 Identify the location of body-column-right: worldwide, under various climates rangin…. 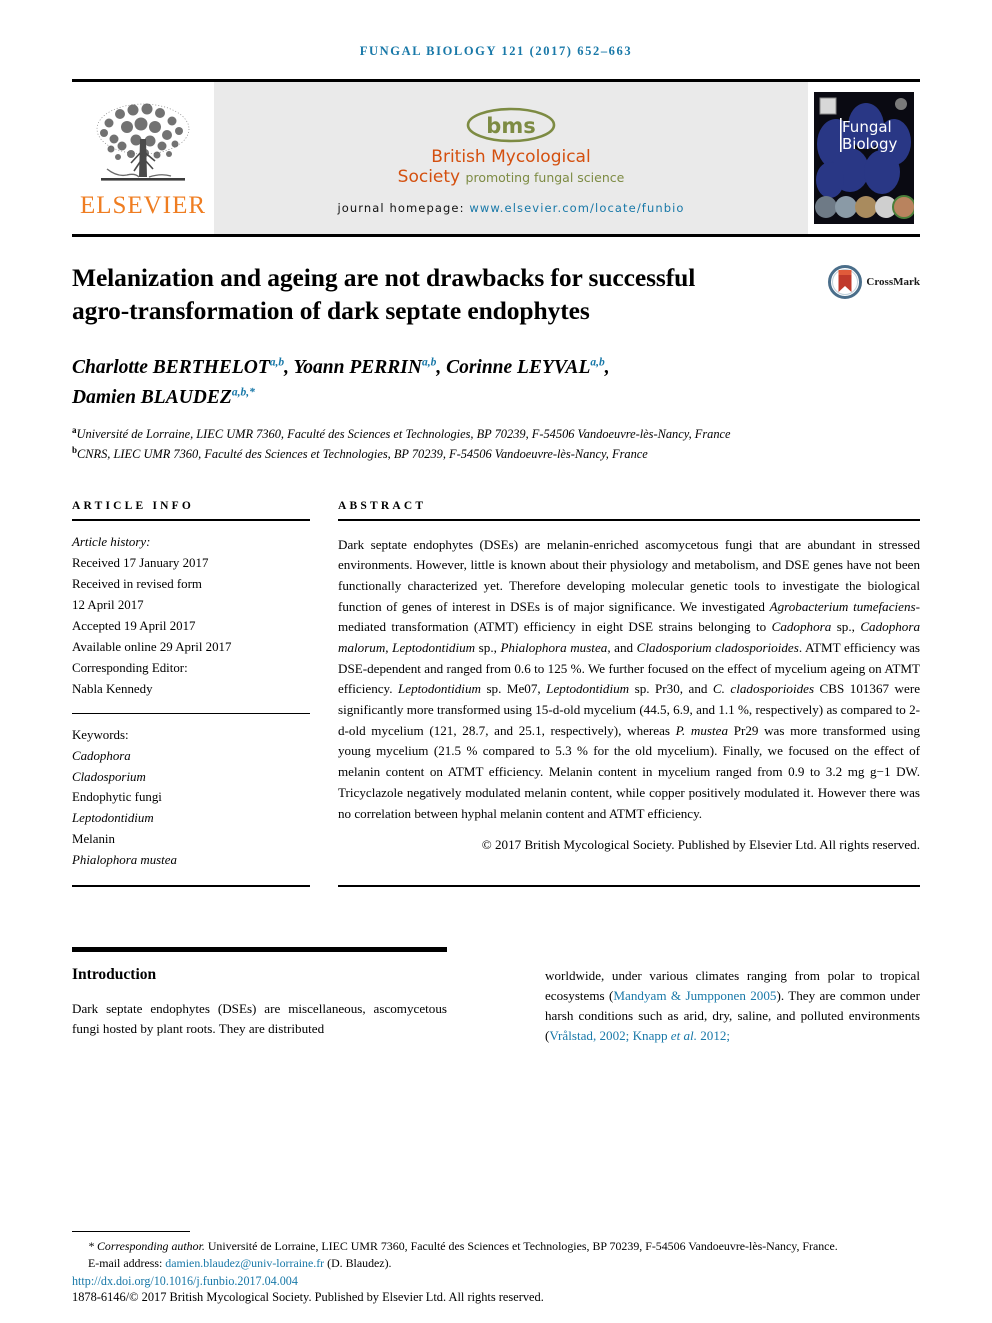
(732, 1006).